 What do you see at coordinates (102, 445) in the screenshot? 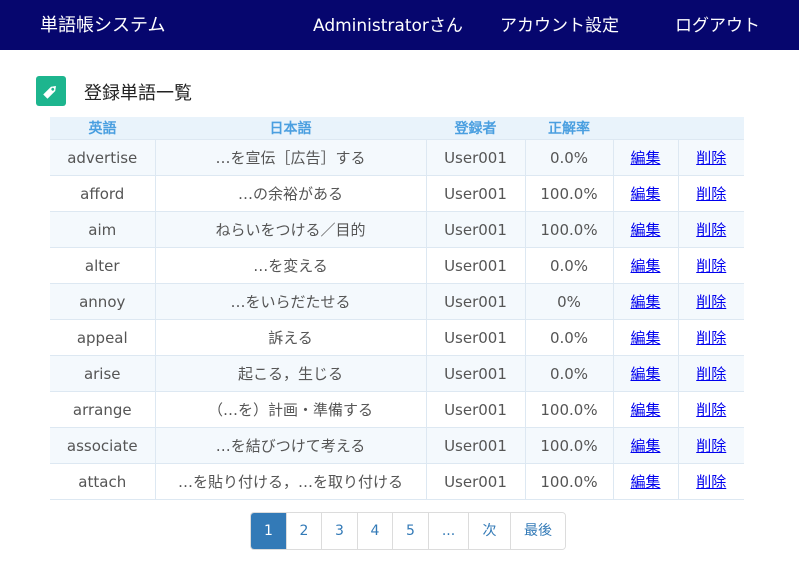
I see `word-english-cell: associate` at bounding box center [102, 445].